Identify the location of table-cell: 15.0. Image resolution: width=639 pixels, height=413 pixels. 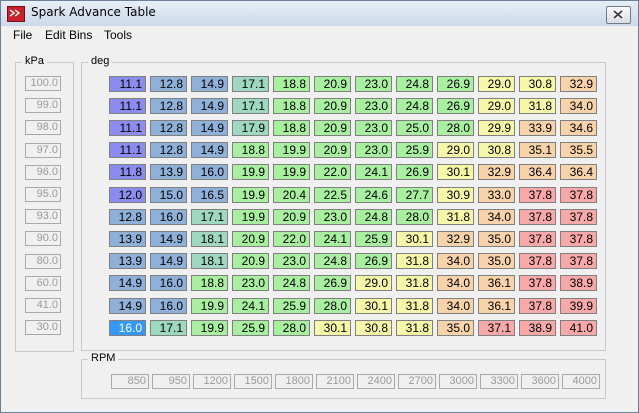
(168, 194).